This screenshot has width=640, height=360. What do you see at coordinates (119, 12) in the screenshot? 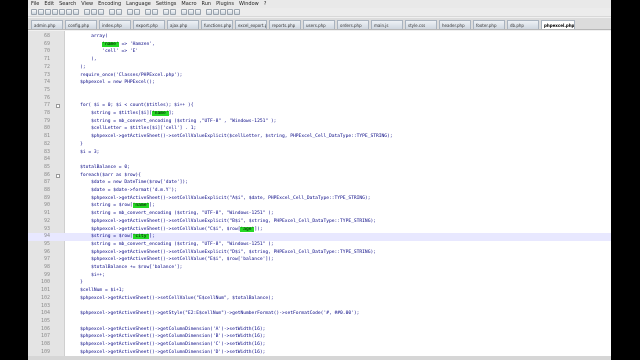
I see `redo-icon` at bounding box center [119, 12].